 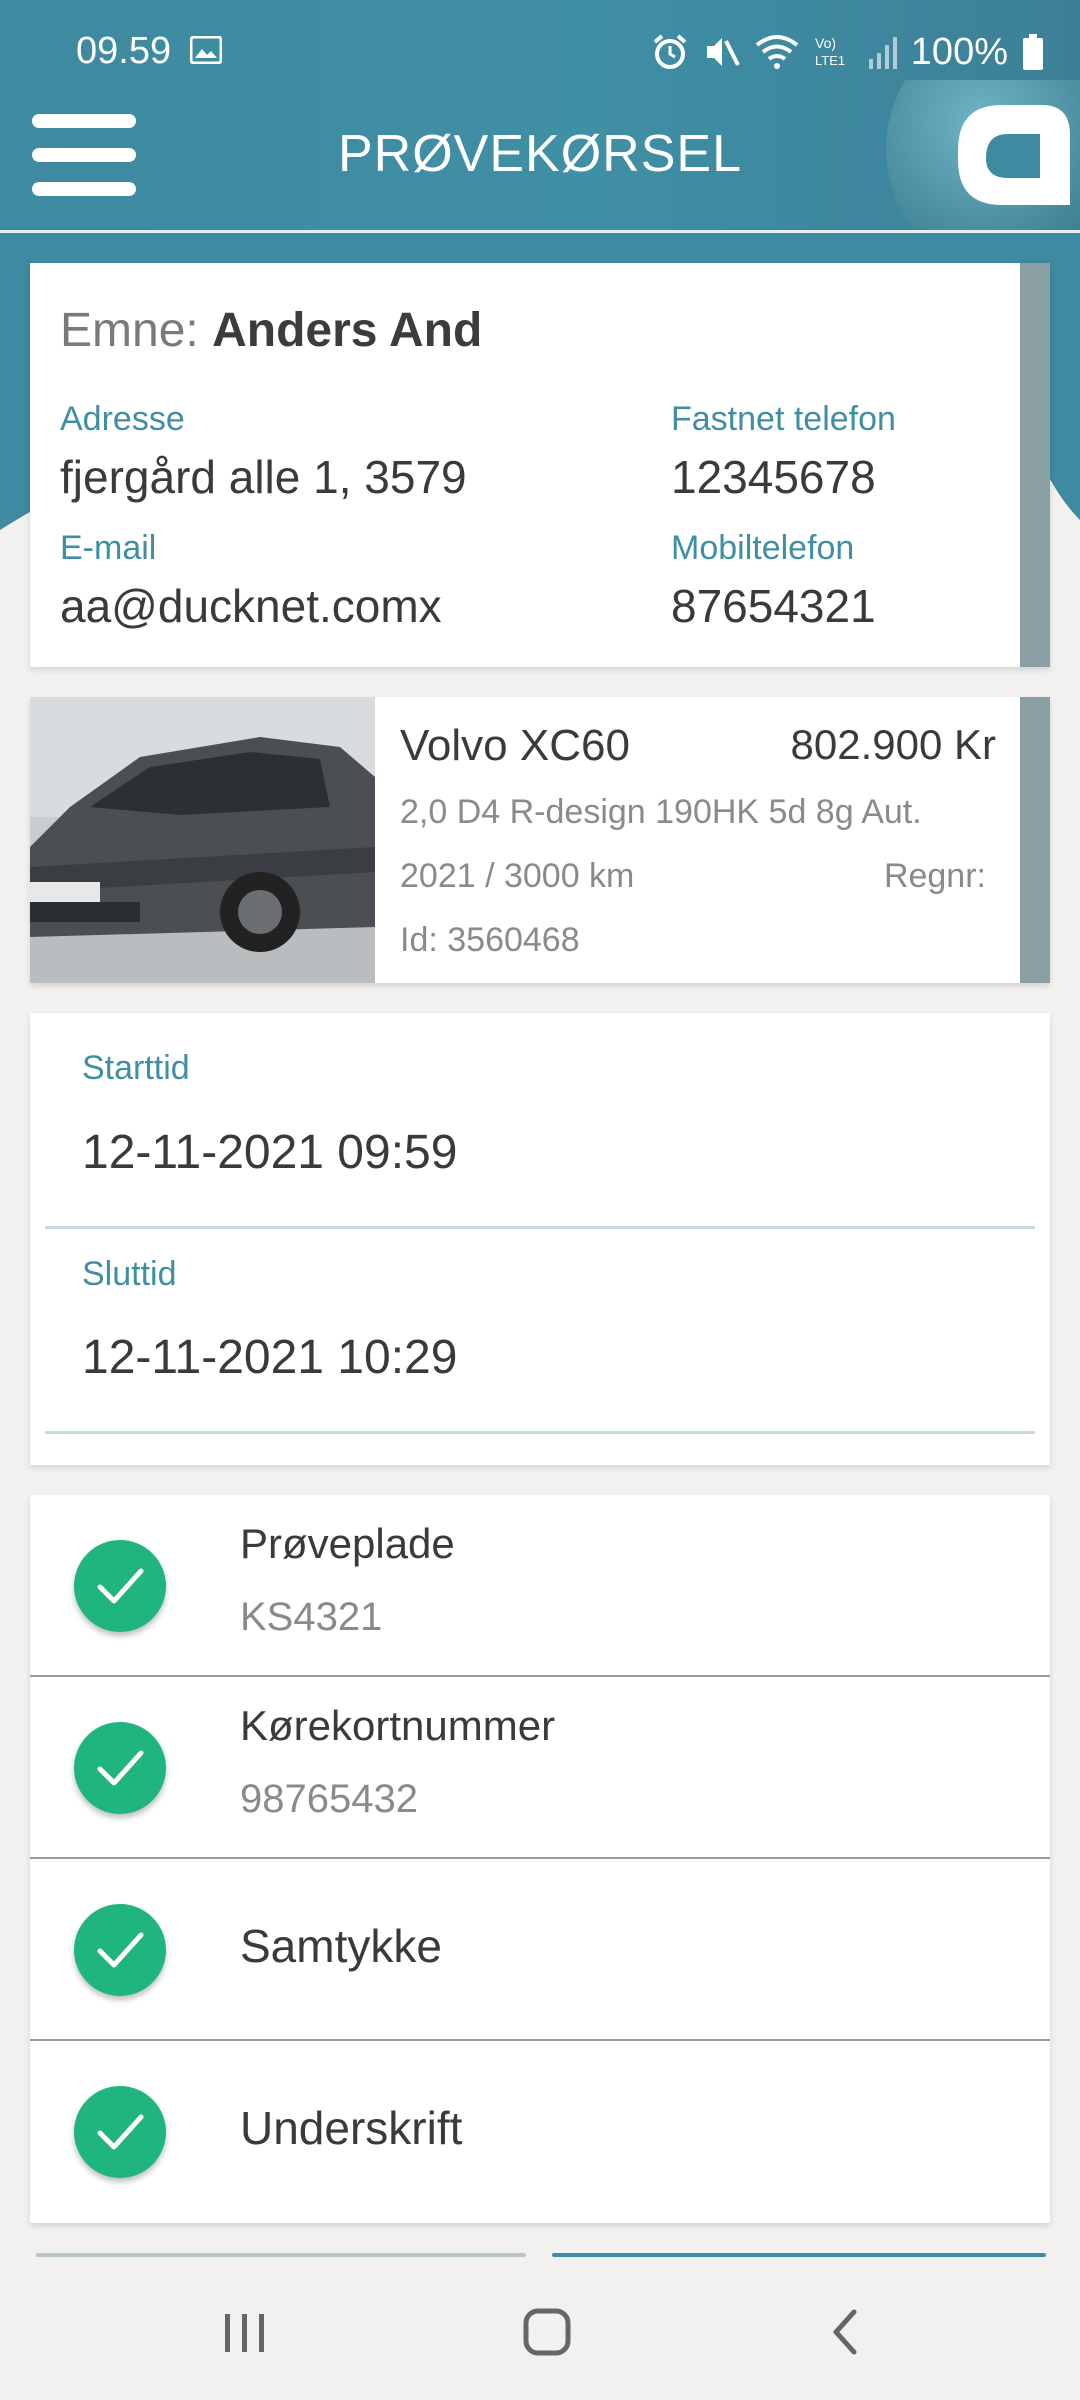 What do you see at coordinates (847, 52) in the screenshot?
I see `status-icons: Vo) LTE1 100%` at bounding box center [847, 52].